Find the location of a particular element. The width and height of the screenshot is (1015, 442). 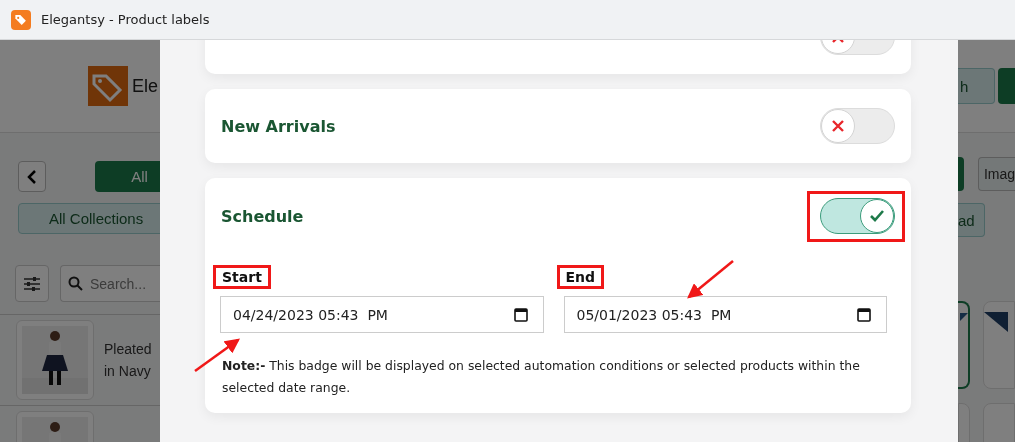

date-field: 04/24/2023 05:43 PM is located at coordinates (382, 314).